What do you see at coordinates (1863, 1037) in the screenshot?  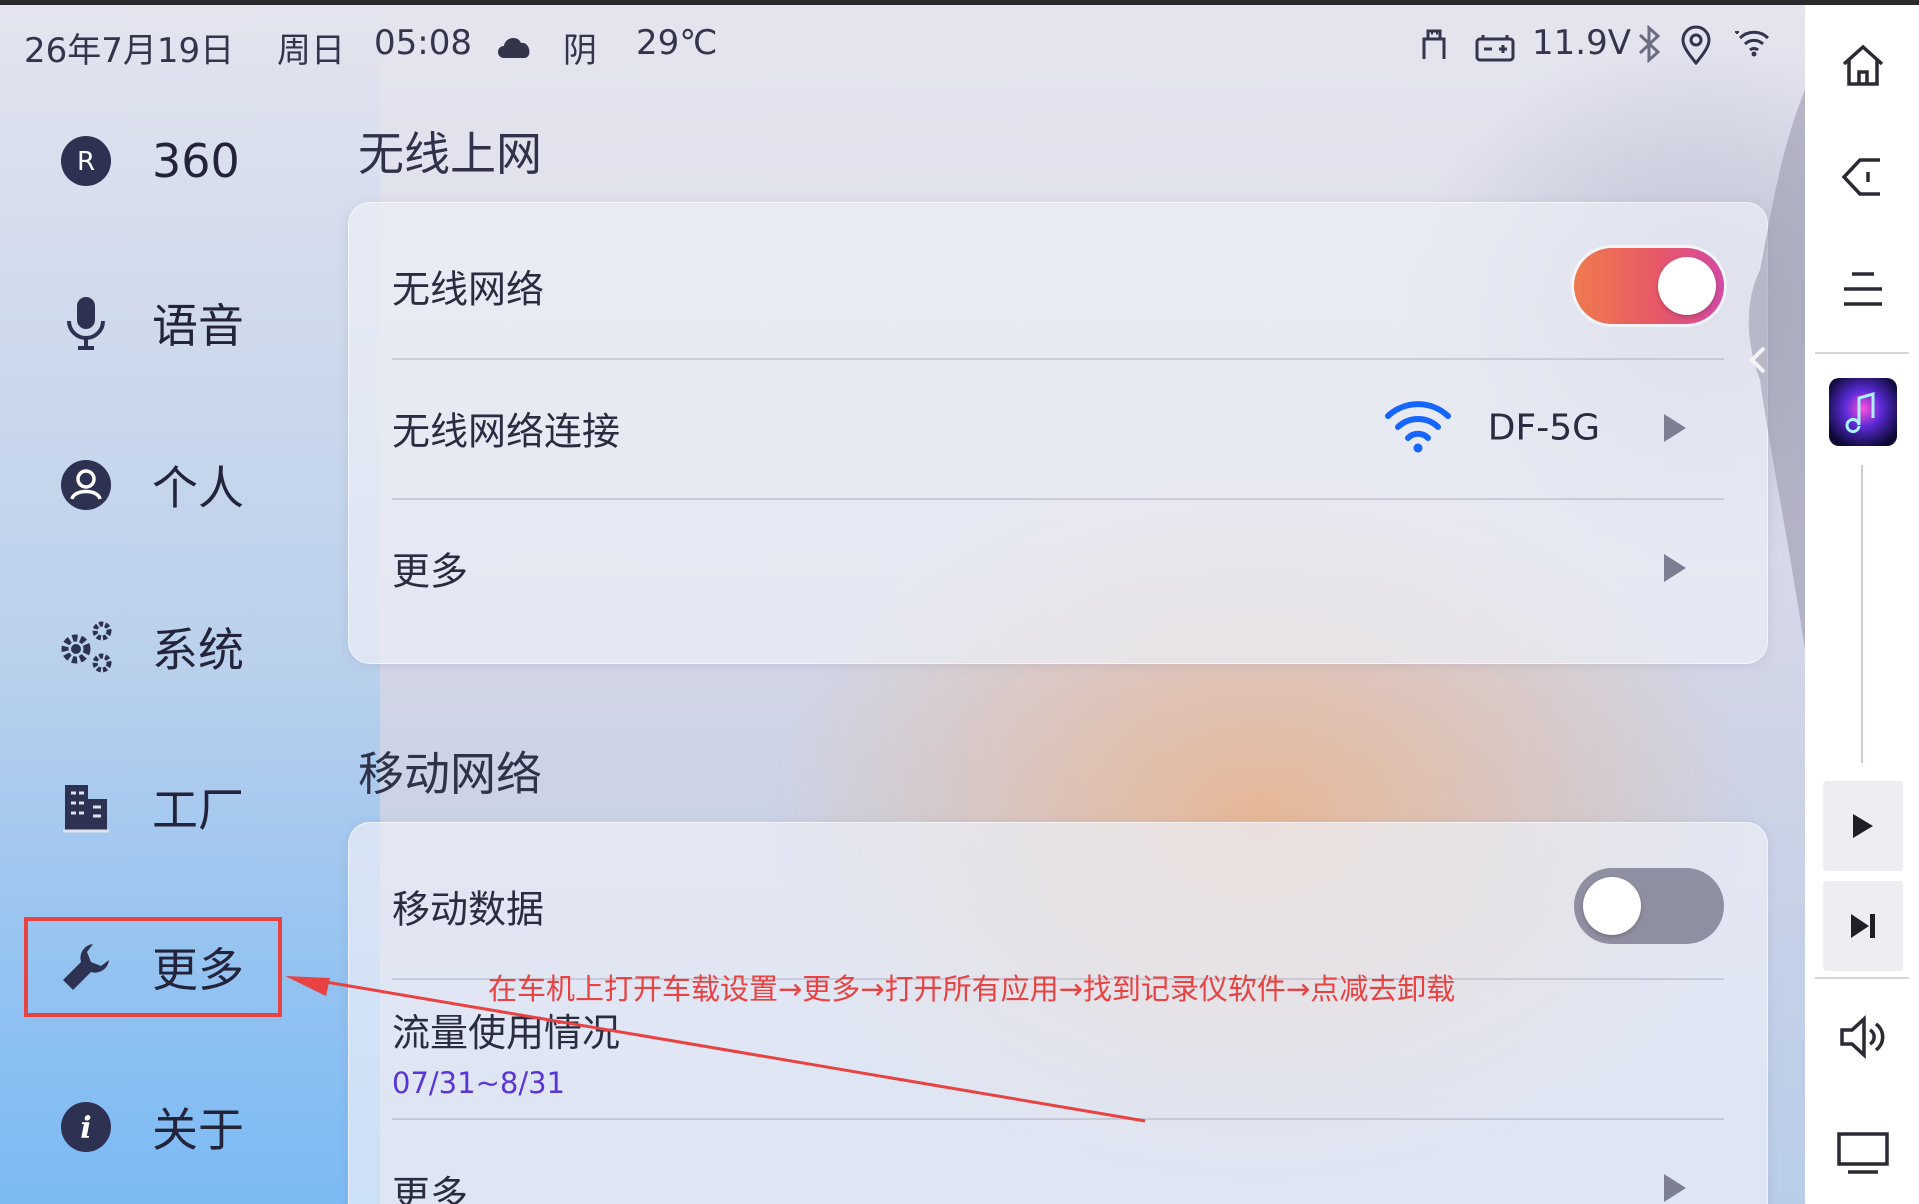 I see `volume-icon` at bounding box center [1863, 1037].